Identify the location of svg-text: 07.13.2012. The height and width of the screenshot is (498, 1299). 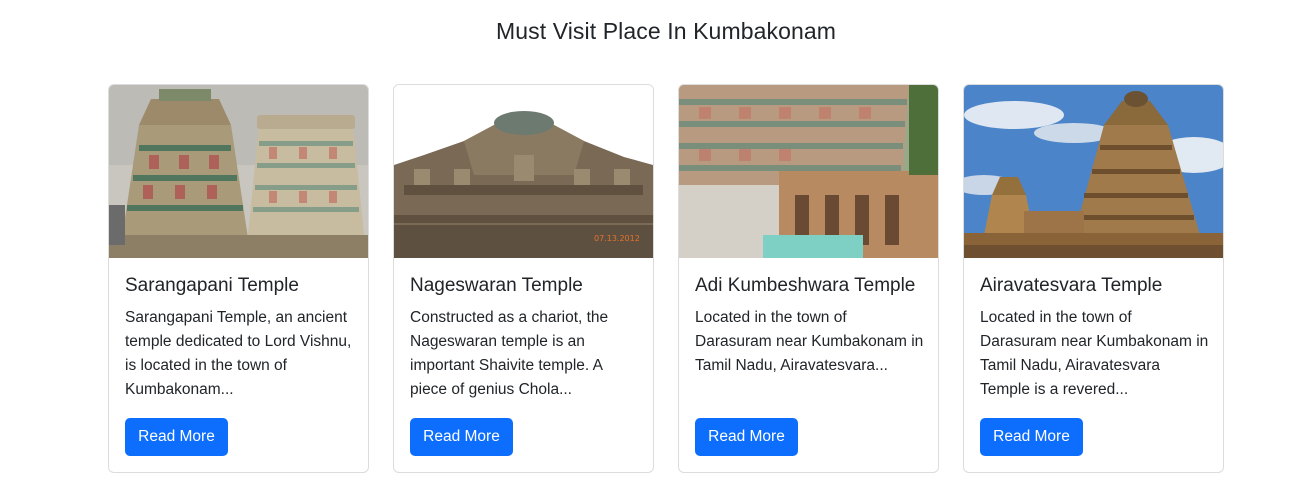
(617, 238).